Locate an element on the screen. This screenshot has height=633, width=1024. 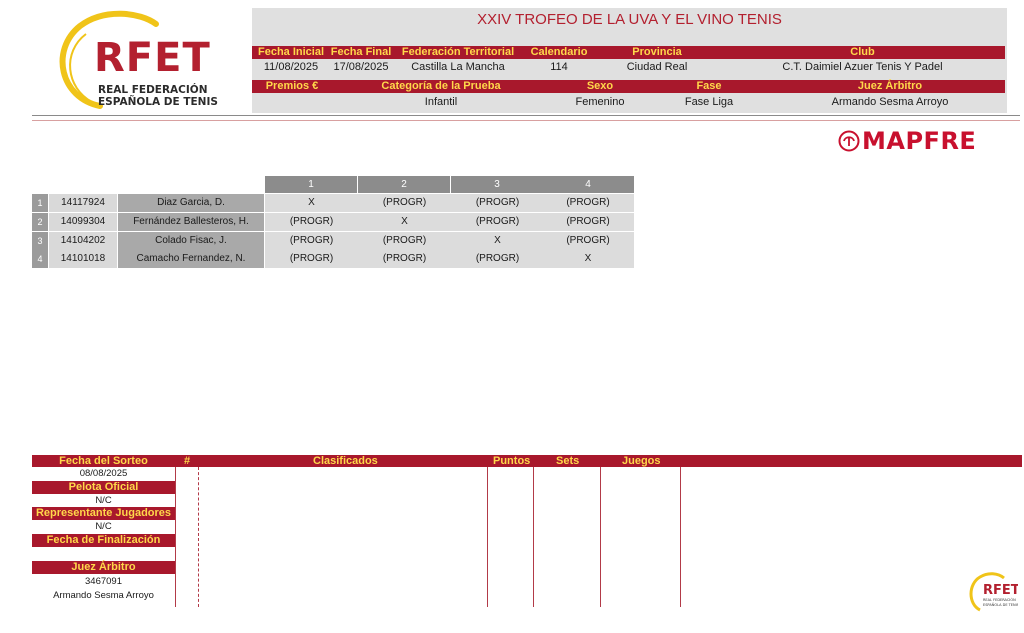
player-license: 14117924 is located at coordinates (83, 203).